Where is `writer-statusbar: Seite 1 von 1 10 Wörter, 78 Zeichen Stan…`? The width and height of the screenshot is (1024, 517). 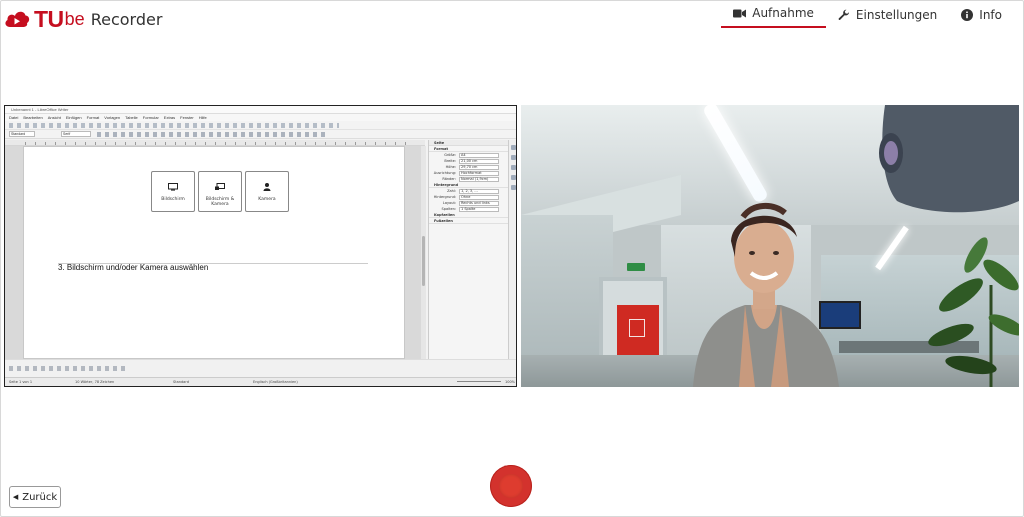
writer-statusbar: Seite 1 von 1 10 Wörter, 78 Zeichen Stan… is located at coordinates (260, 381).